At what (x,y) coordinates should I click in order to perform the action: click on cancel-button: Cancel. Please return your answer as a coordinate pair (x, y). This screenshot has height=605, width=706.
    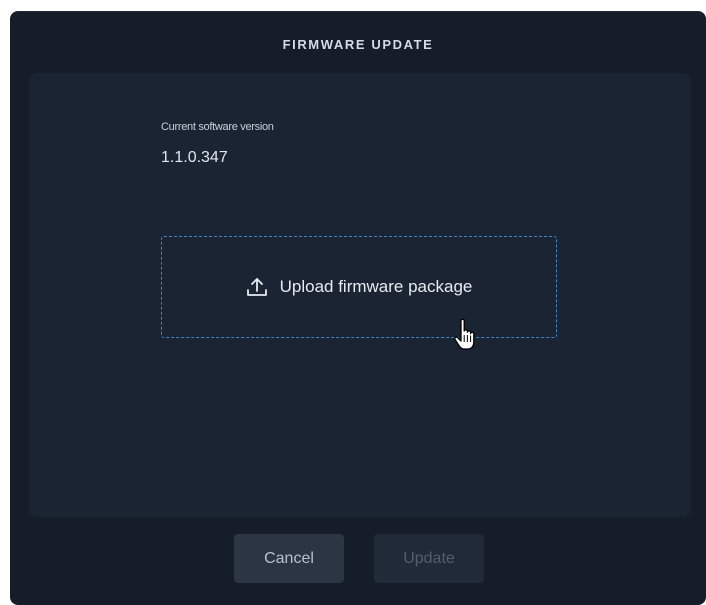
    Looking at the image, I should click on (289, 558).